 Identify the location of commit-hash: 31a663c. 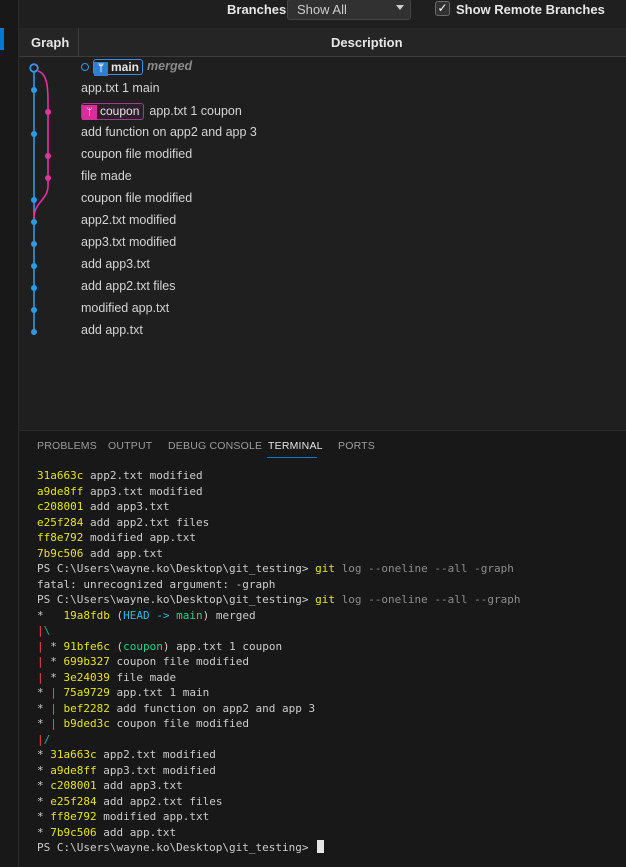
(60, 475).